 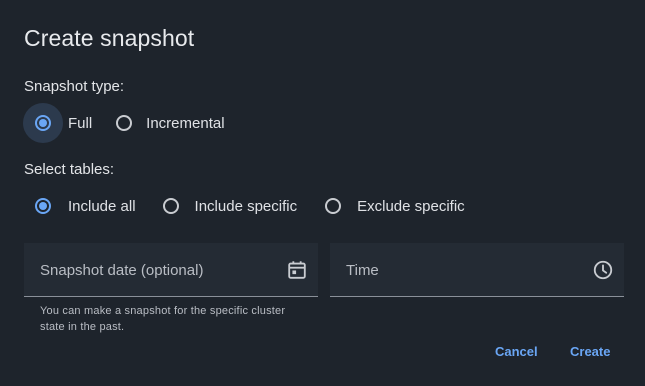 What do you see at coordinates (69, 169) in the screenshot?
I see `select-tables-label: Select tables:` at bounding box center [69, 169].